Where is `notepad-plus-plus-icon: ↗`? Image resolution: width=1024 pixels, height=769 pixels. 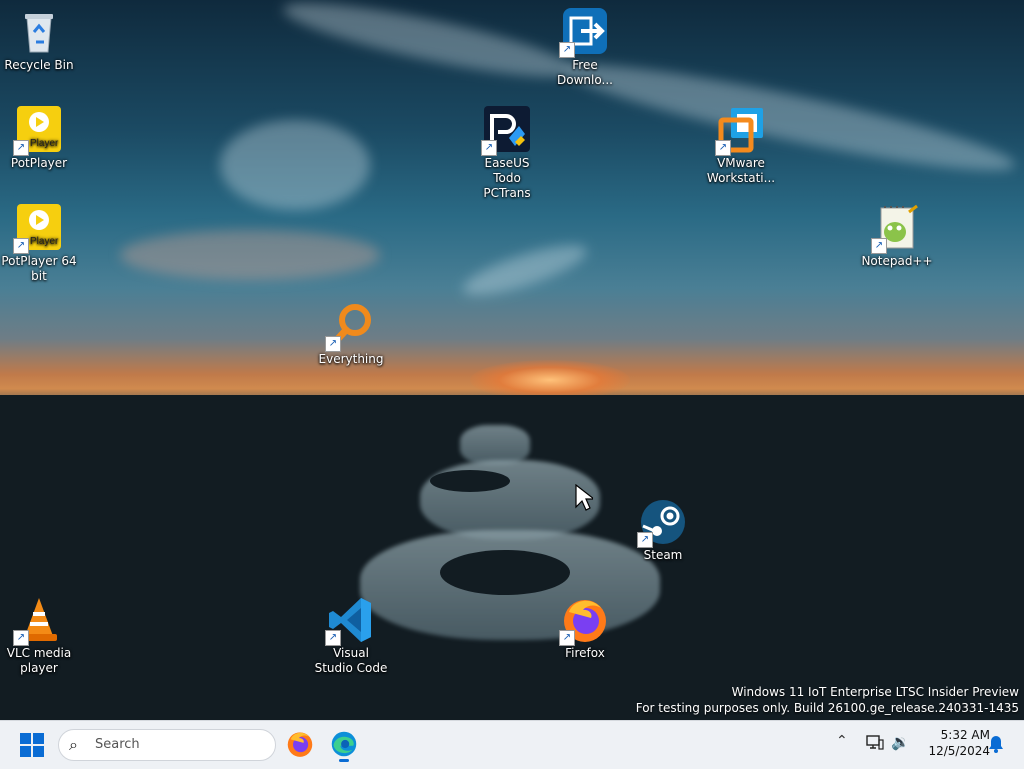 notepad-plus-plus-icon: ↗ is located at coordinates (896, 229).